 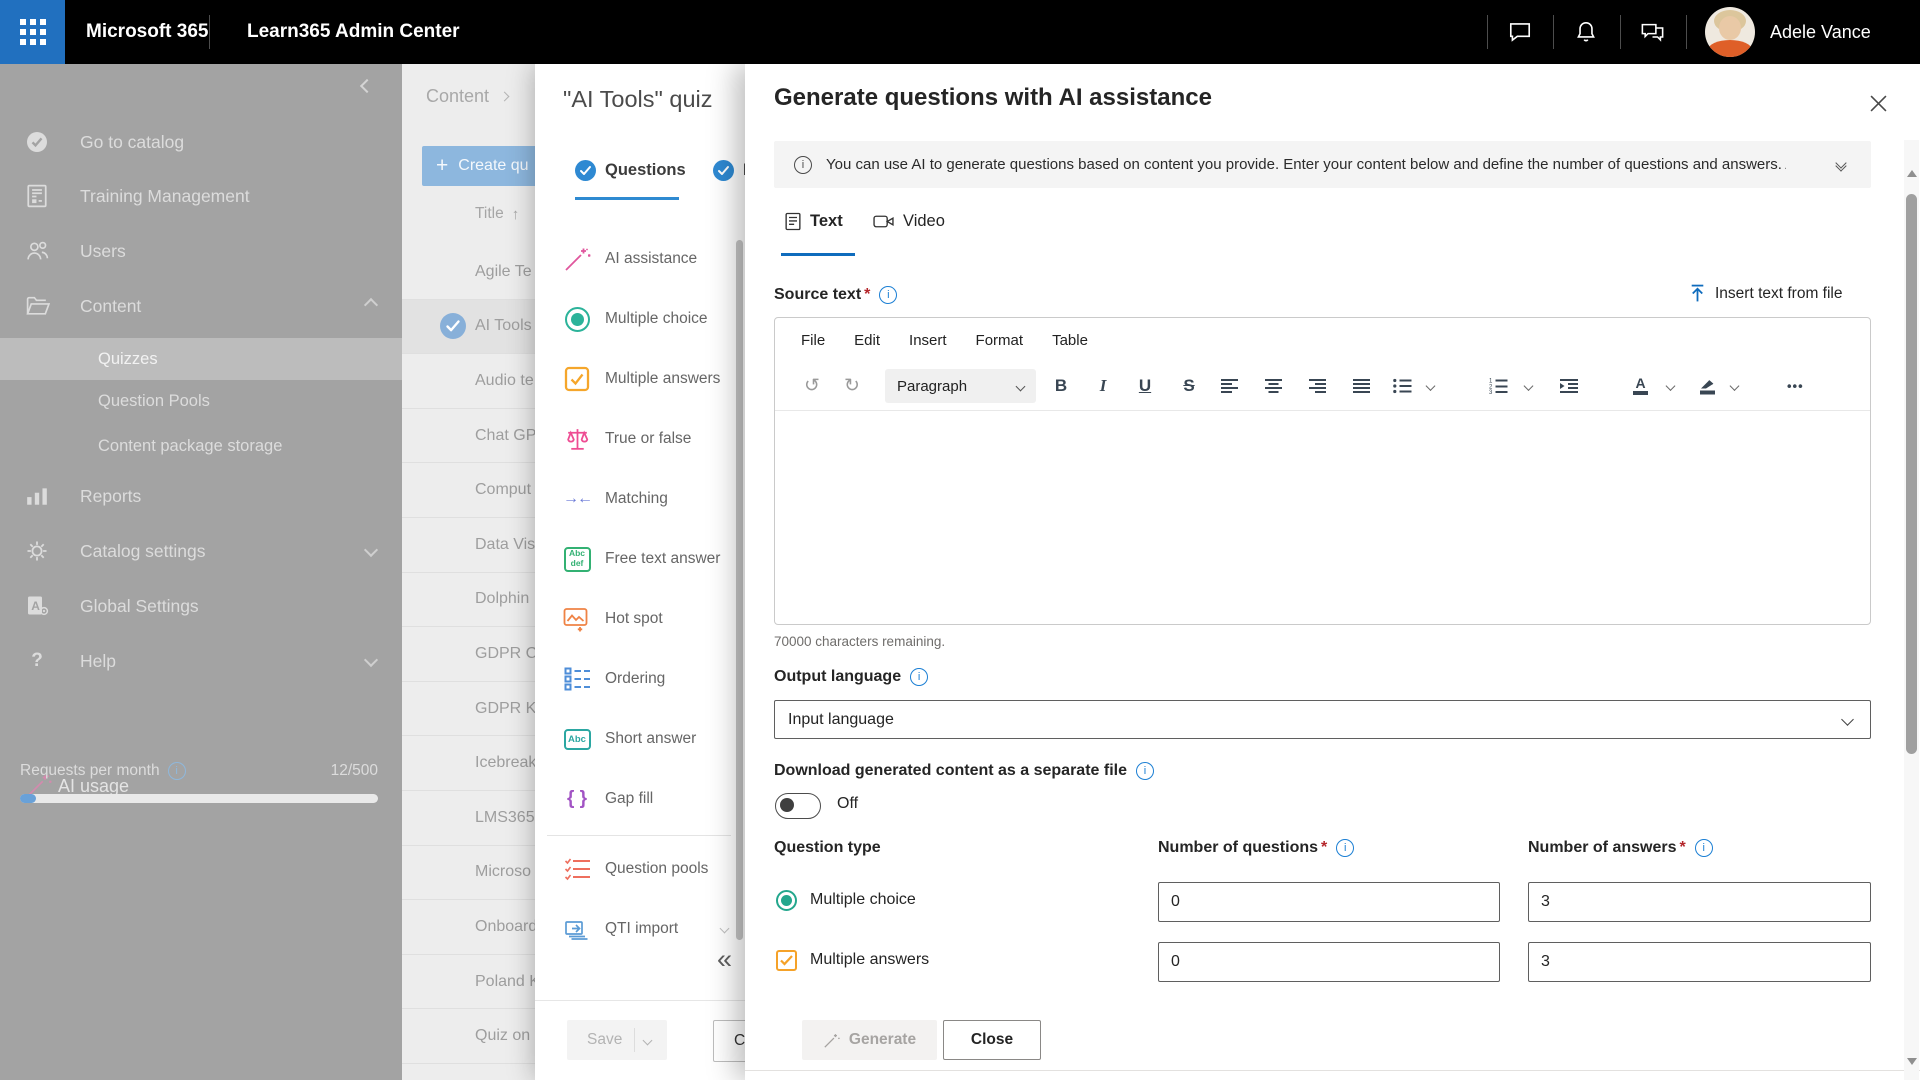 What do you see at coordinates (468, 763) in the screenshot?
I see `quiz-row: Icebreak` at bounding box center [468, 763].